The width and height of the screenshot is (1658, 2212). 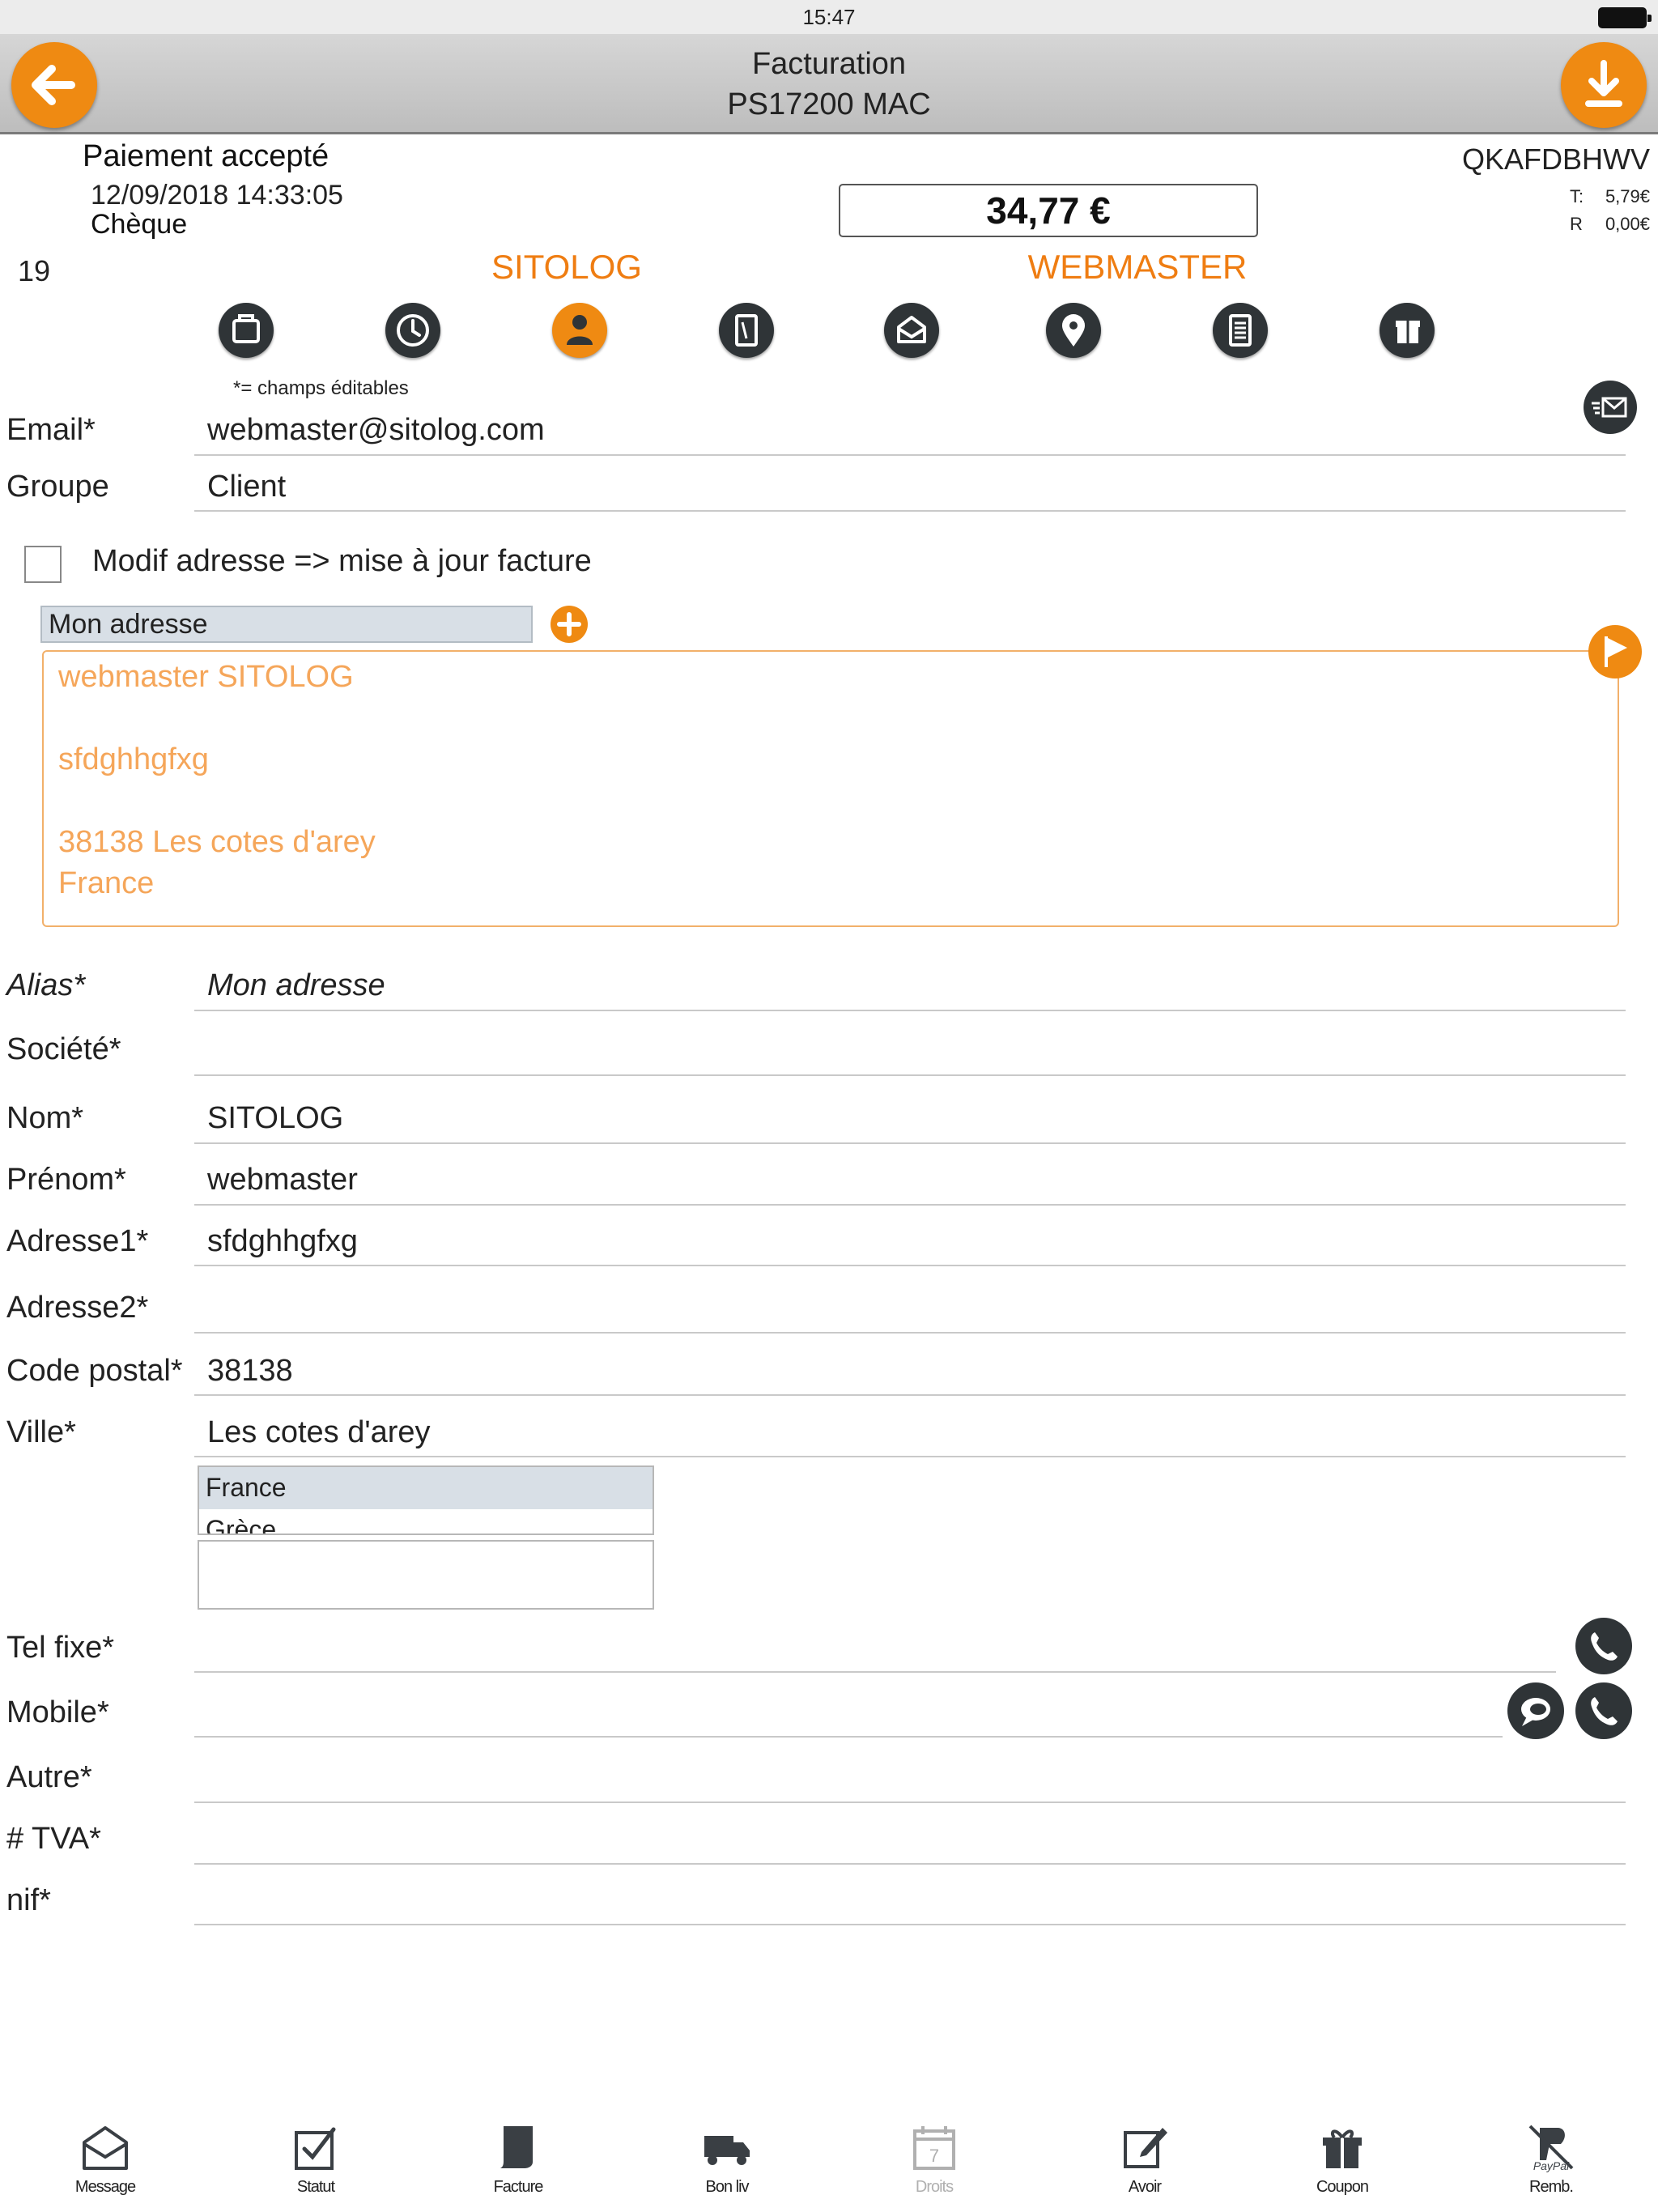 What do you see at coordinates (246, 487) in the screenshot?
I see `group-field: Client` at bounding box center [246, 487].